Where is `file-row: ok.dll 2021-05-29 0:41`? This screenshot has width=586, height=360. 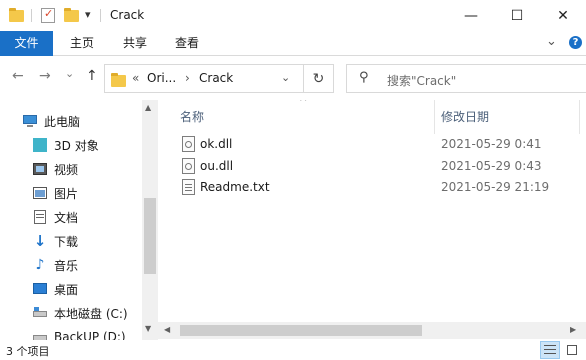
file-row: ok.dll 2021-05-29 0:41 is located at coordinates (378, 145).